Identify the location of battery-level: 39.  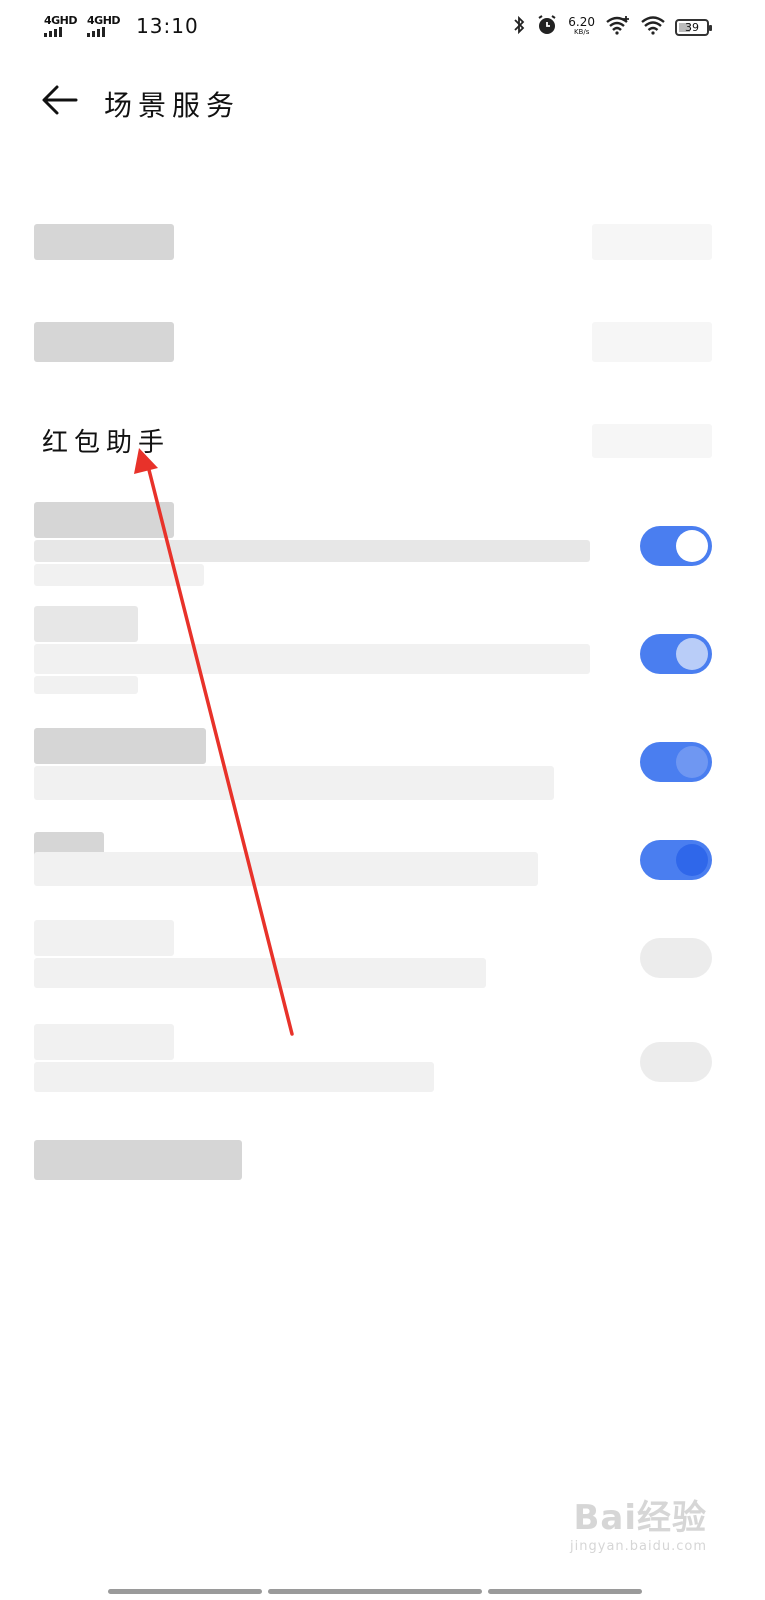
(692, 27).